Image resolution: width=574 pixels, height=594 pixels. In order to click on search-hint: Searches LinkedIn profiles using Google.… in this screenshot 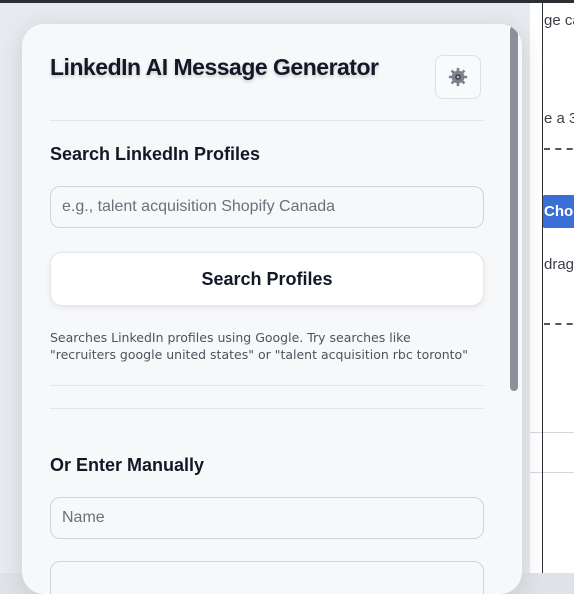, I will do `click(259, 346)`.